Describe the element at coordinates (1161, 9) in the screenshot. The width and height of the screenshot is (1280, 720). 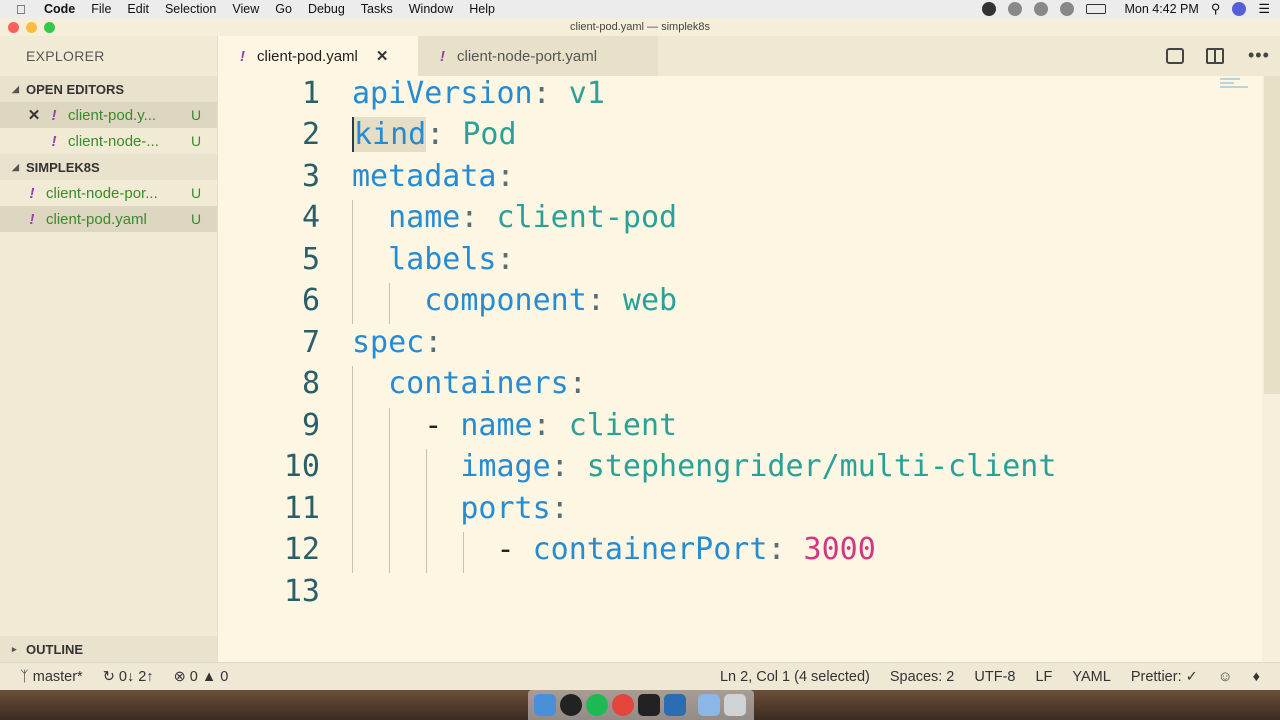
I see `clock: Mon 4:42 PM` at that location.